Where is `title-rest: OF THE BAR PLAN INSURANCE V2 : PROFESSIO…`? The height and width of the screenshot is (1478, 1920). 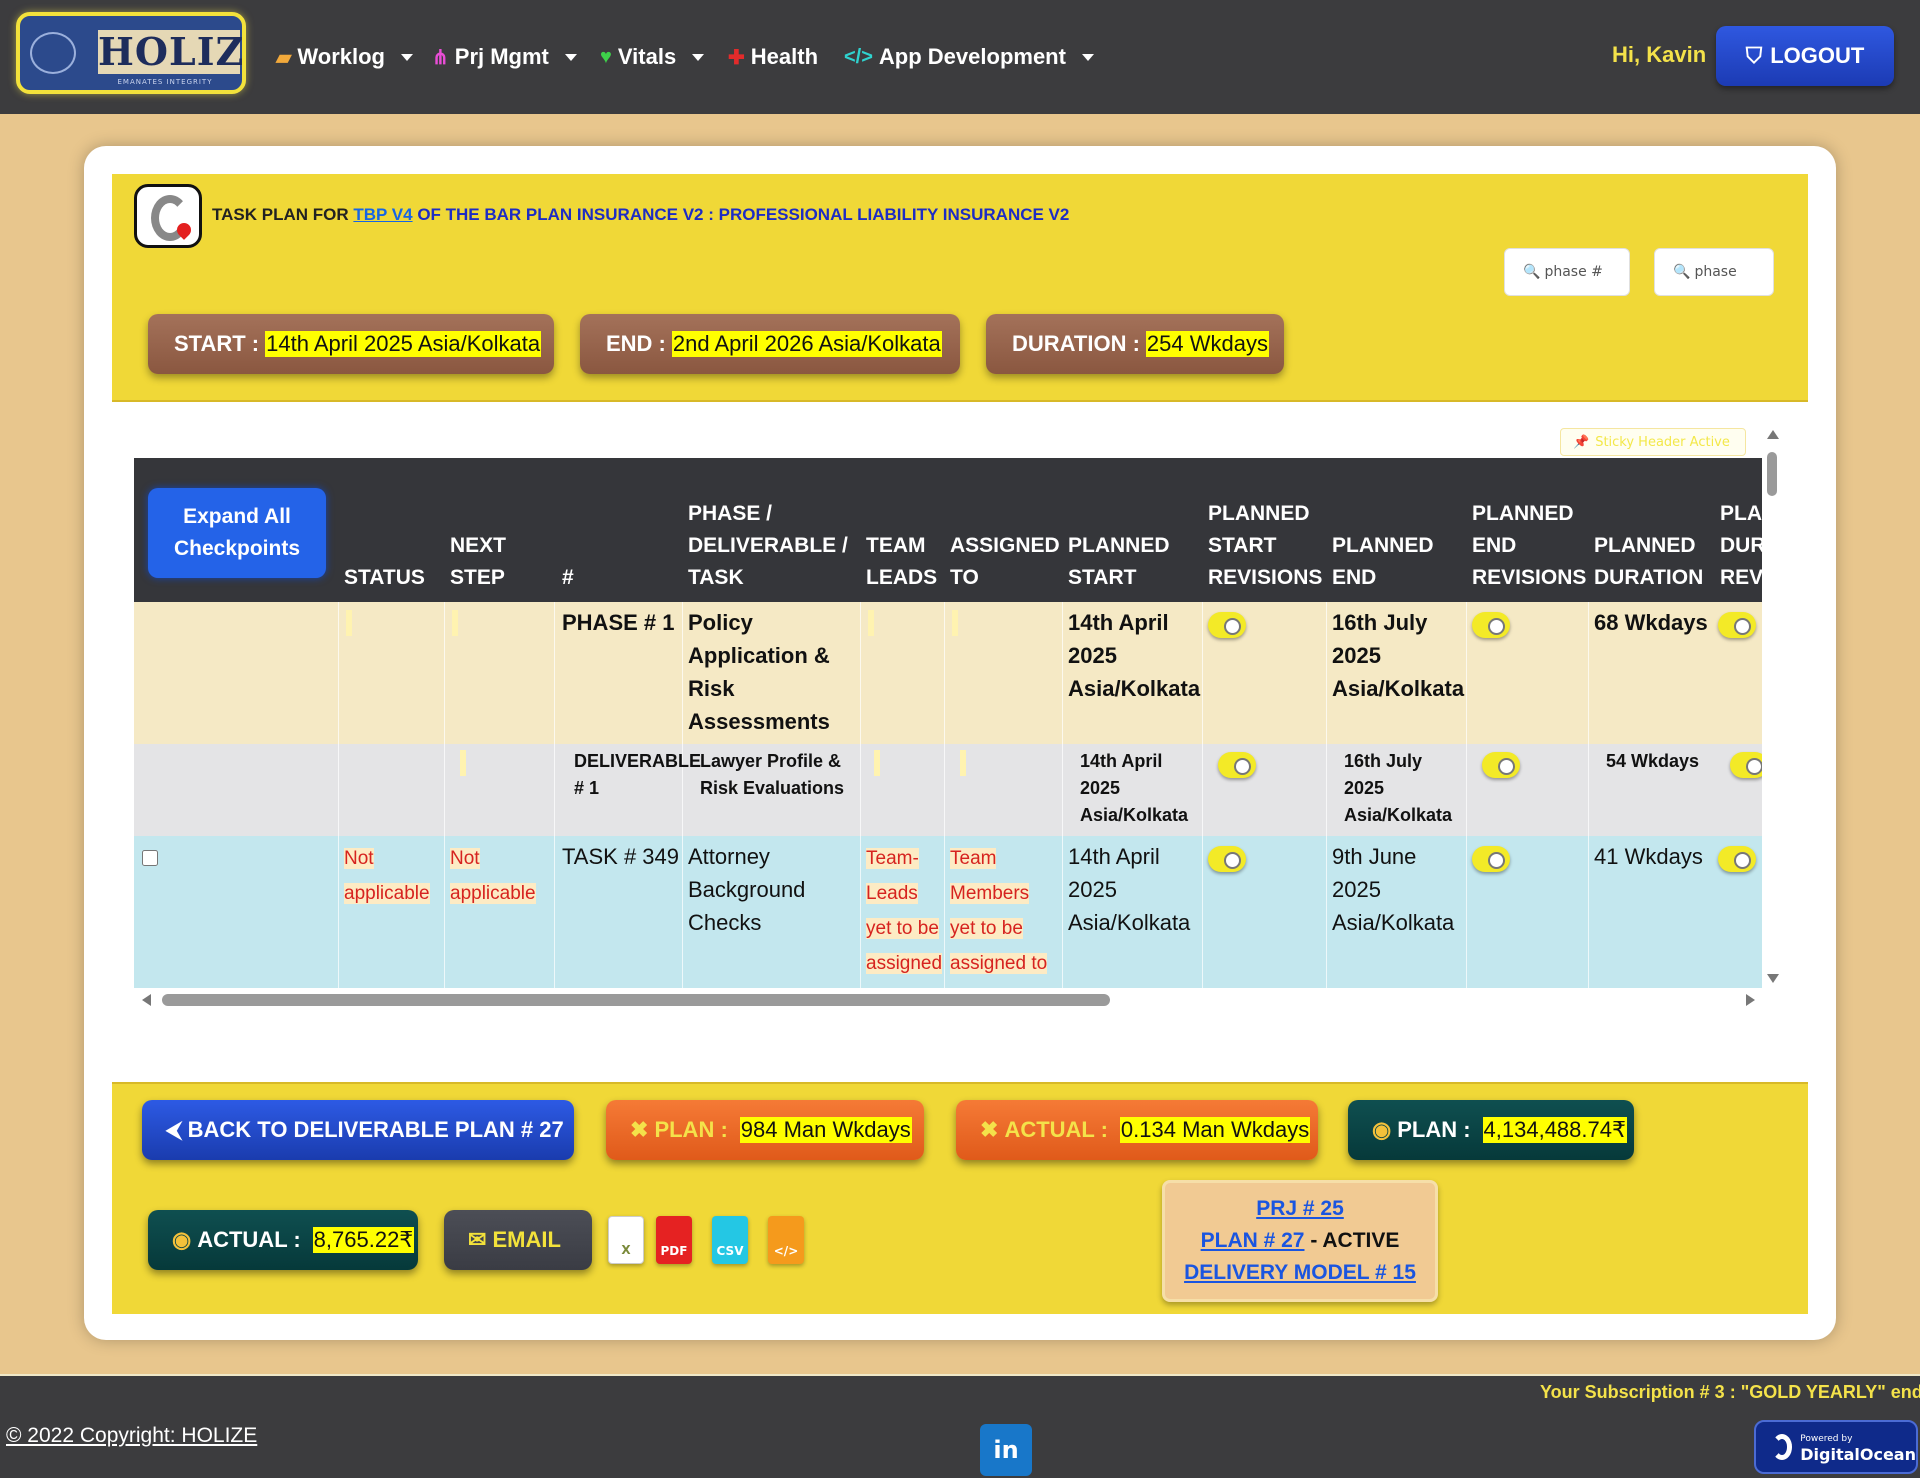 title-rest: OF THE BAR PLAN INSURANCE V2 : PROFESSIO… is located at coordinates (743, 214).